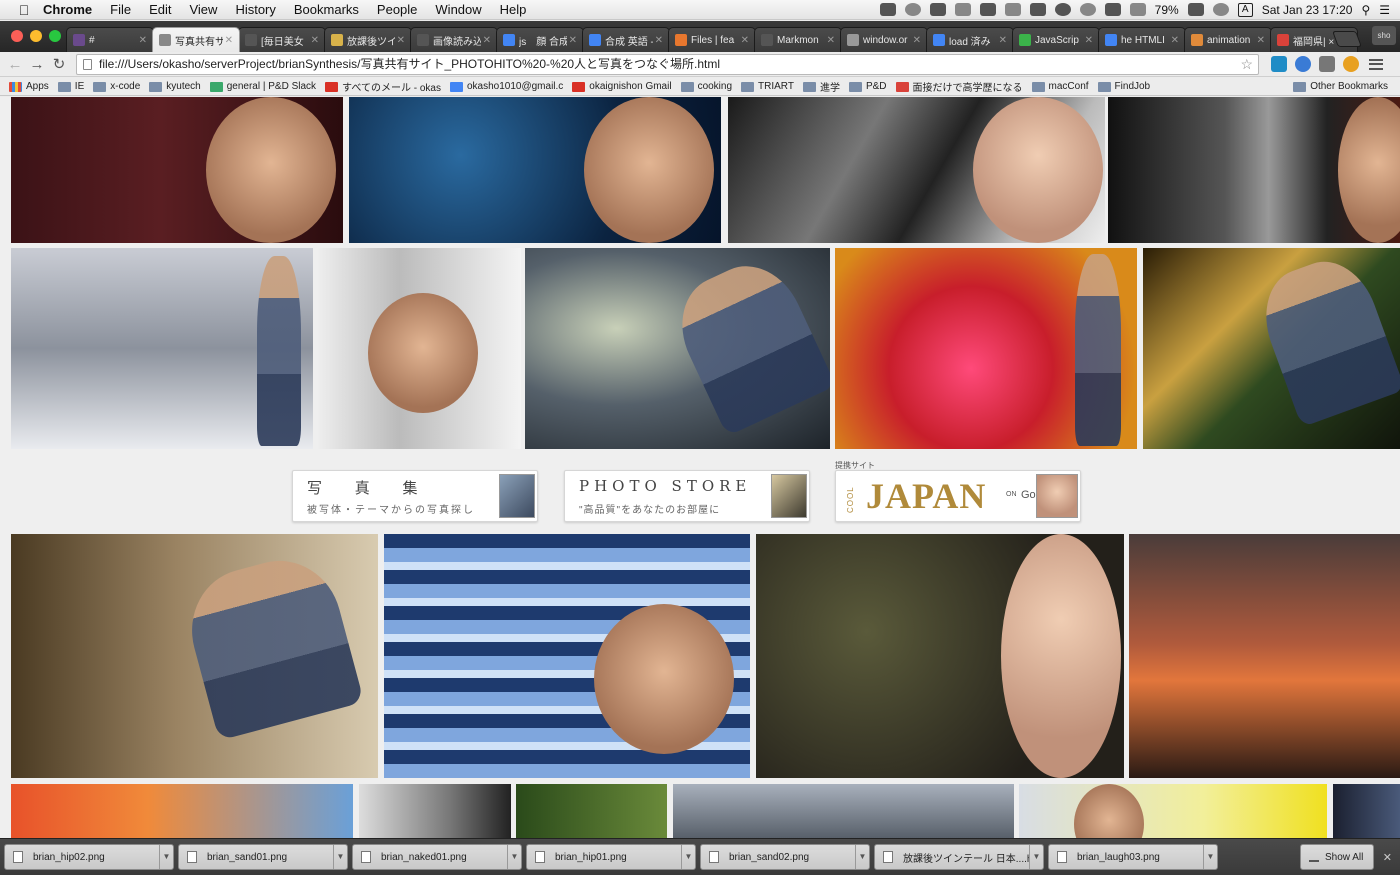  Describe the element at coordinates (182, 811) in the screenshot. I see `photo-autumn-leaves` at that location.